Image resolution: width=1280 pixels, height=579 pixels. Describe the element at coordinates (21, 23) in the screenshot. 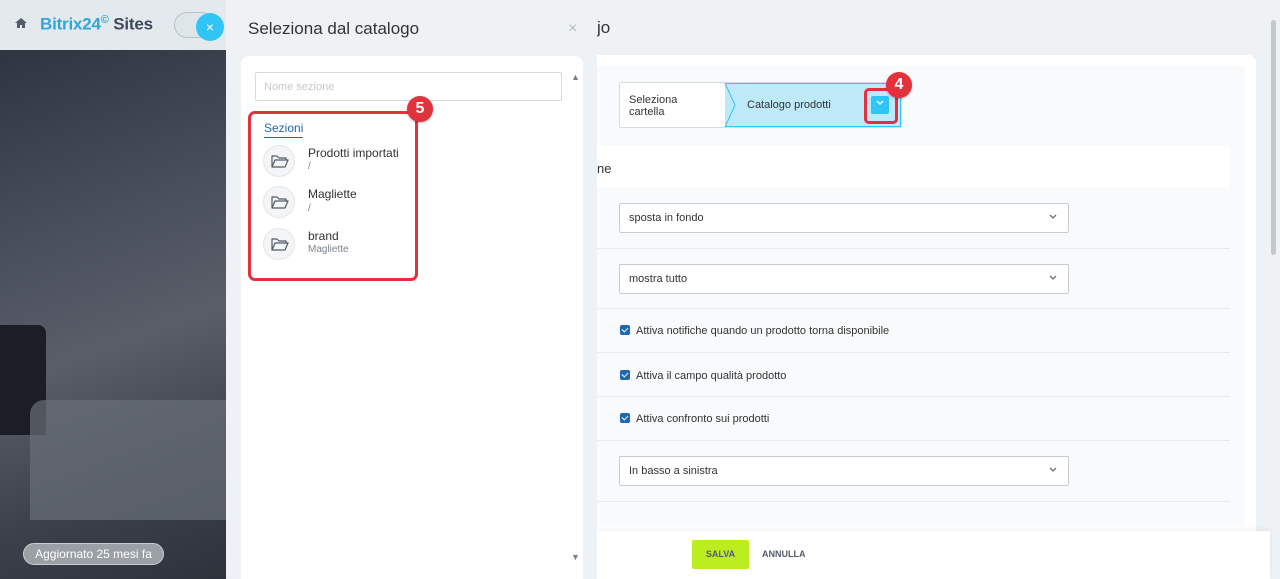

I see `home-icon` at that location.